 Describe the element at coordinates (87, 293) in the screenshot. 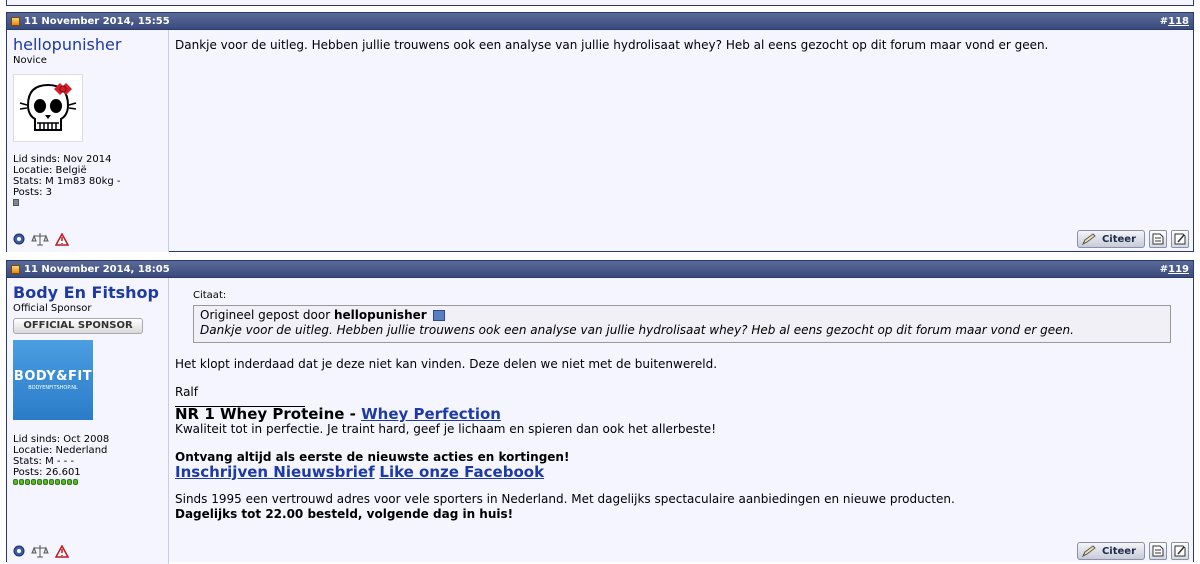

I see `username-link: Body En Fitshop` at that location.